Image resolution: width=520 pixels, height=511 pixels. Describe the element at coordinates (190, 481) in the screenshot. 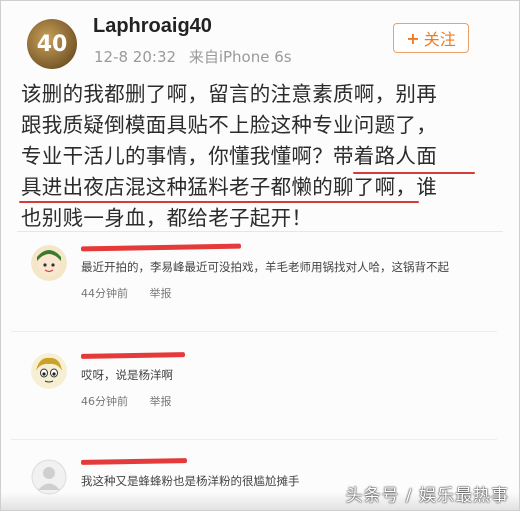

I see `comment-text: 我这种又是蜂蜂粉也是杨洋粉的很尴尬摊手` at that location.